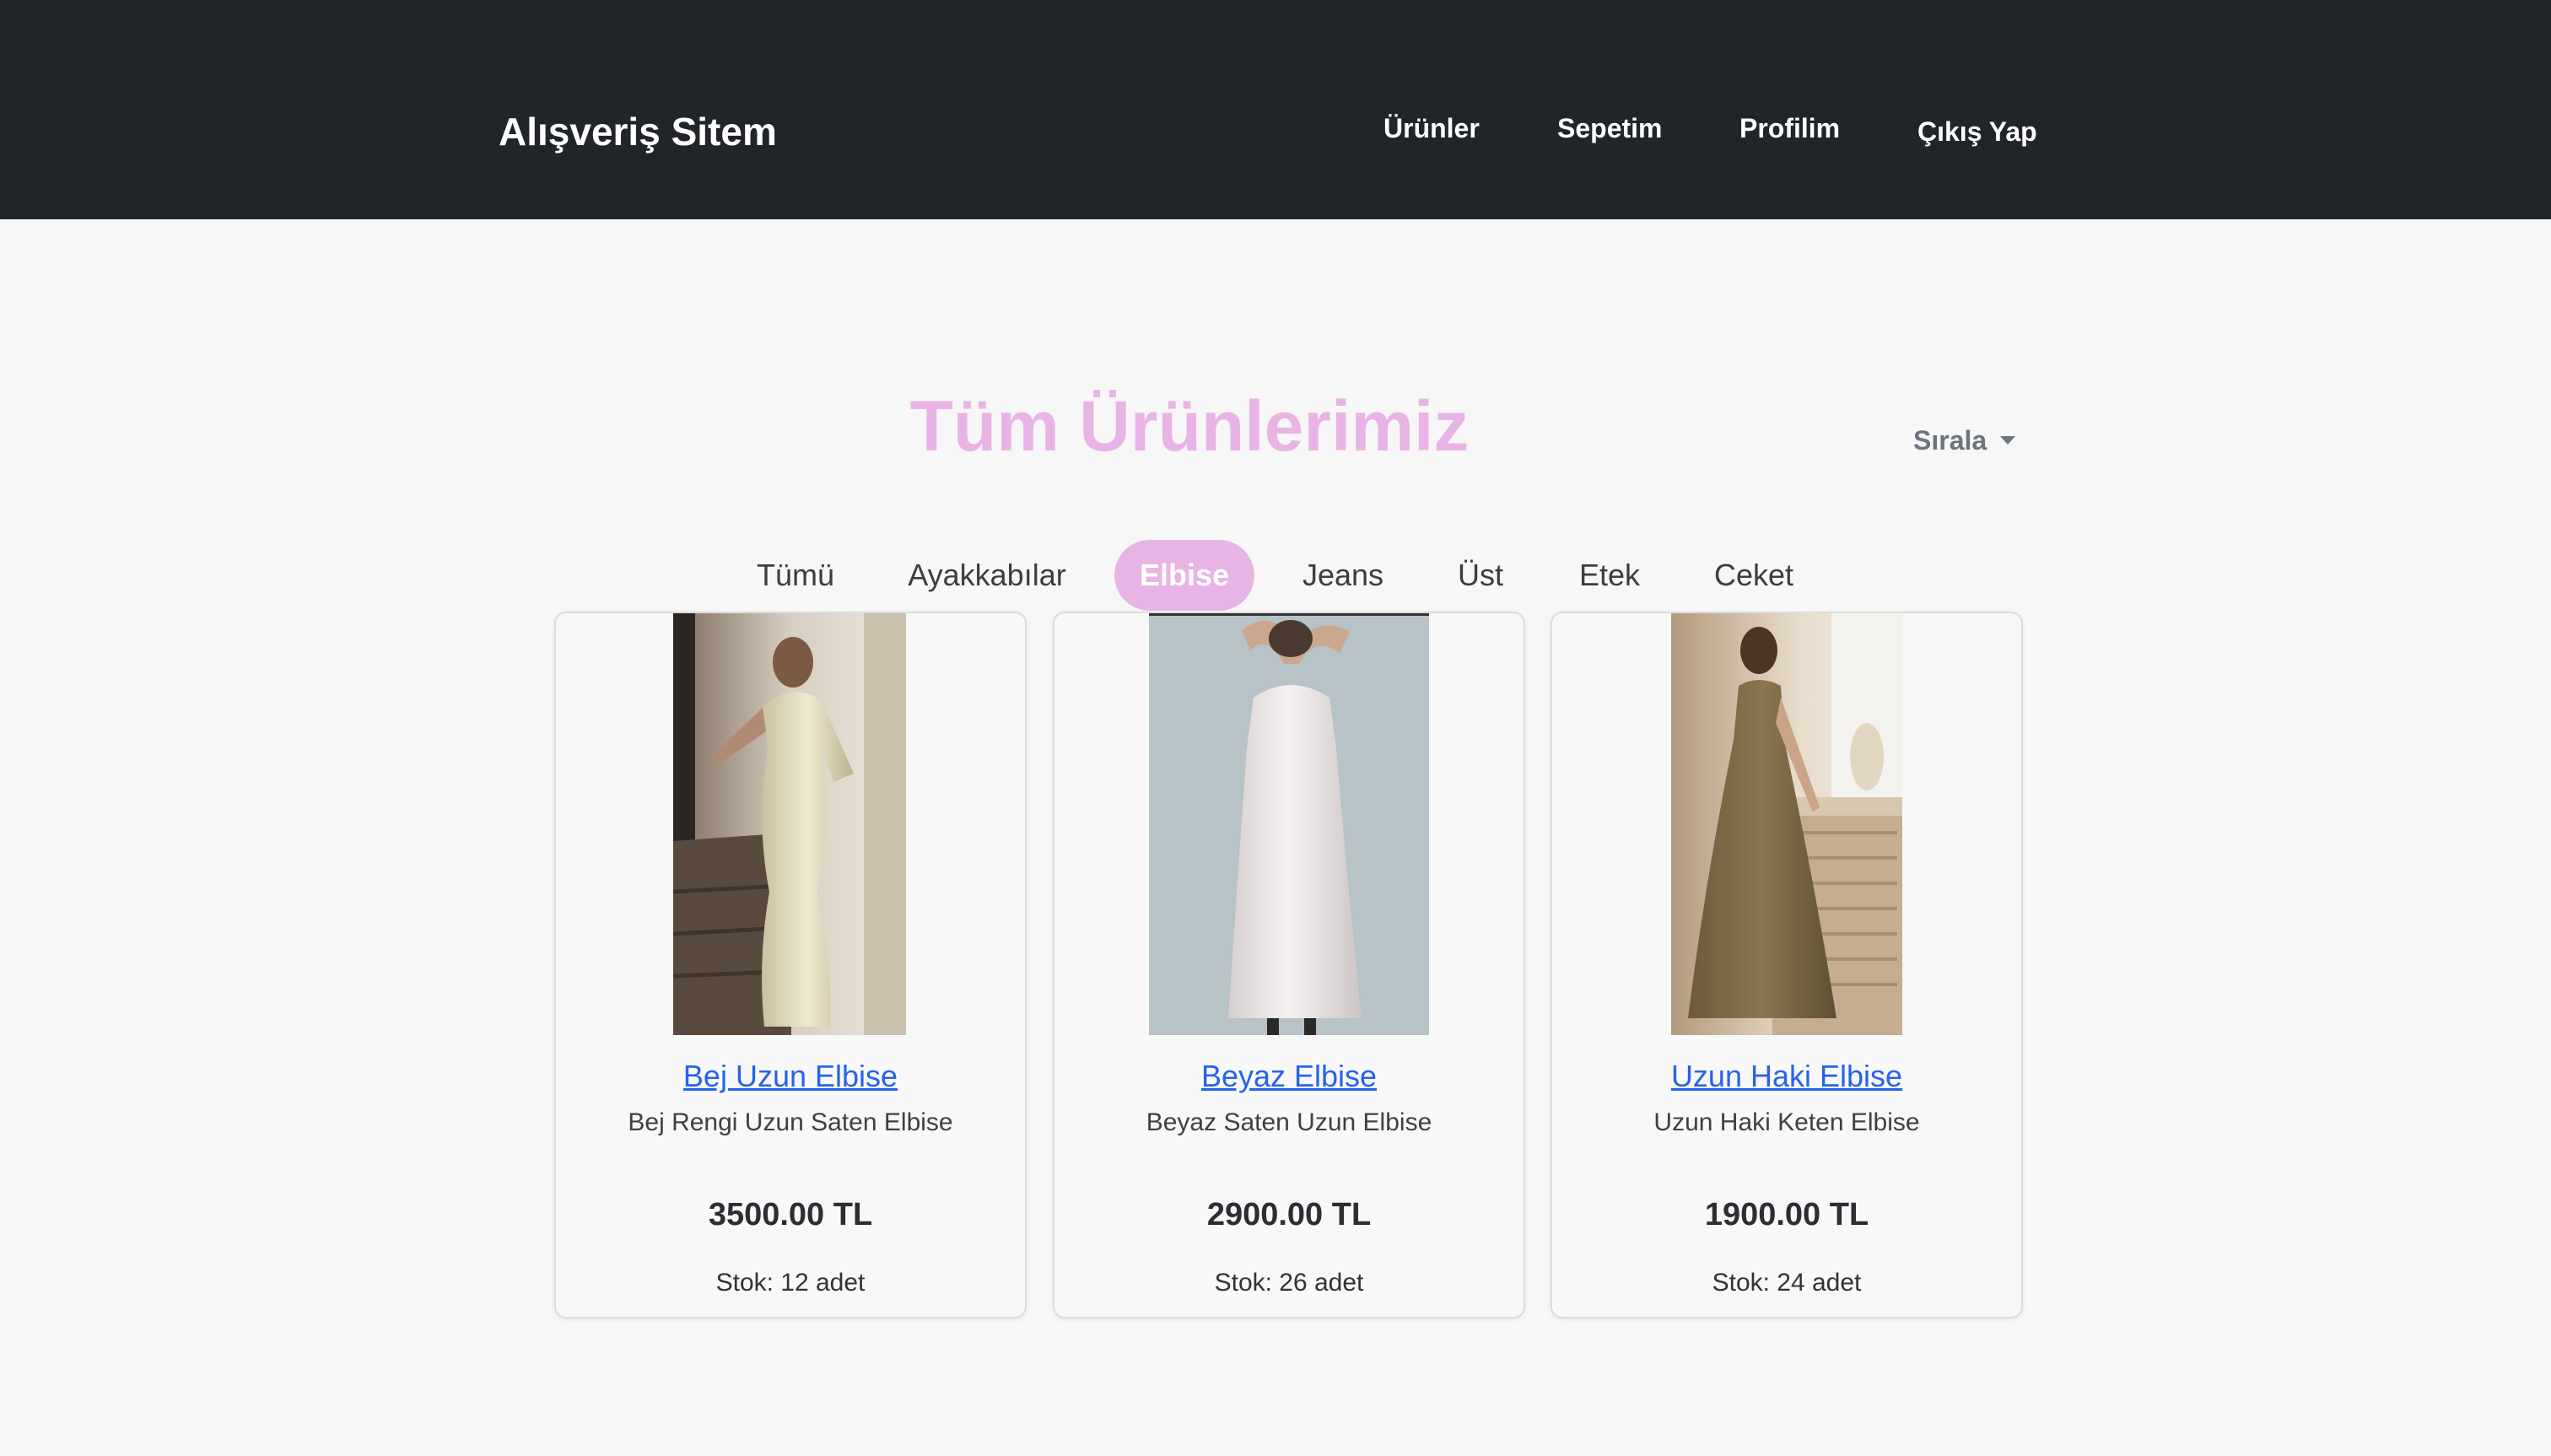 This screenshot has width=2551, height=1456. Describe the element at coordinates (1289, 1214) in the screenshot. I see `product-price: 2900.00 TL` at that location.